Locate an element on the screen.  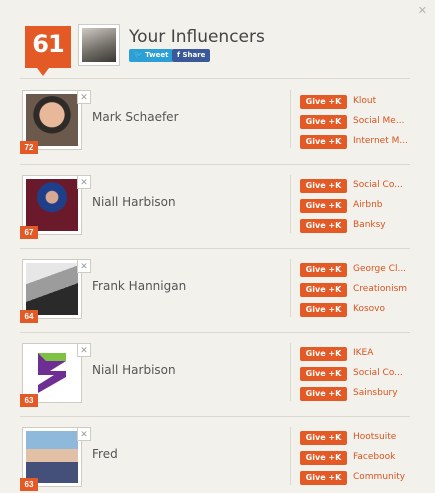
topic-link: Creationism is located at coordinates (383, 289).